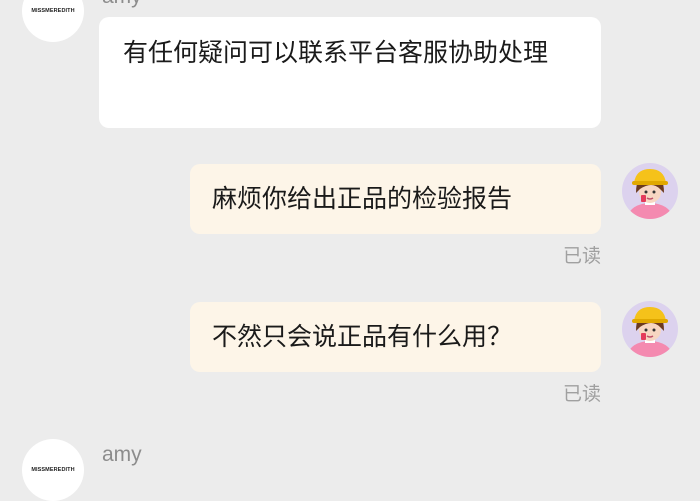  I want to click on outgoing-message-bubble: 不然只会说正品有什么用？, so click(395, 337).